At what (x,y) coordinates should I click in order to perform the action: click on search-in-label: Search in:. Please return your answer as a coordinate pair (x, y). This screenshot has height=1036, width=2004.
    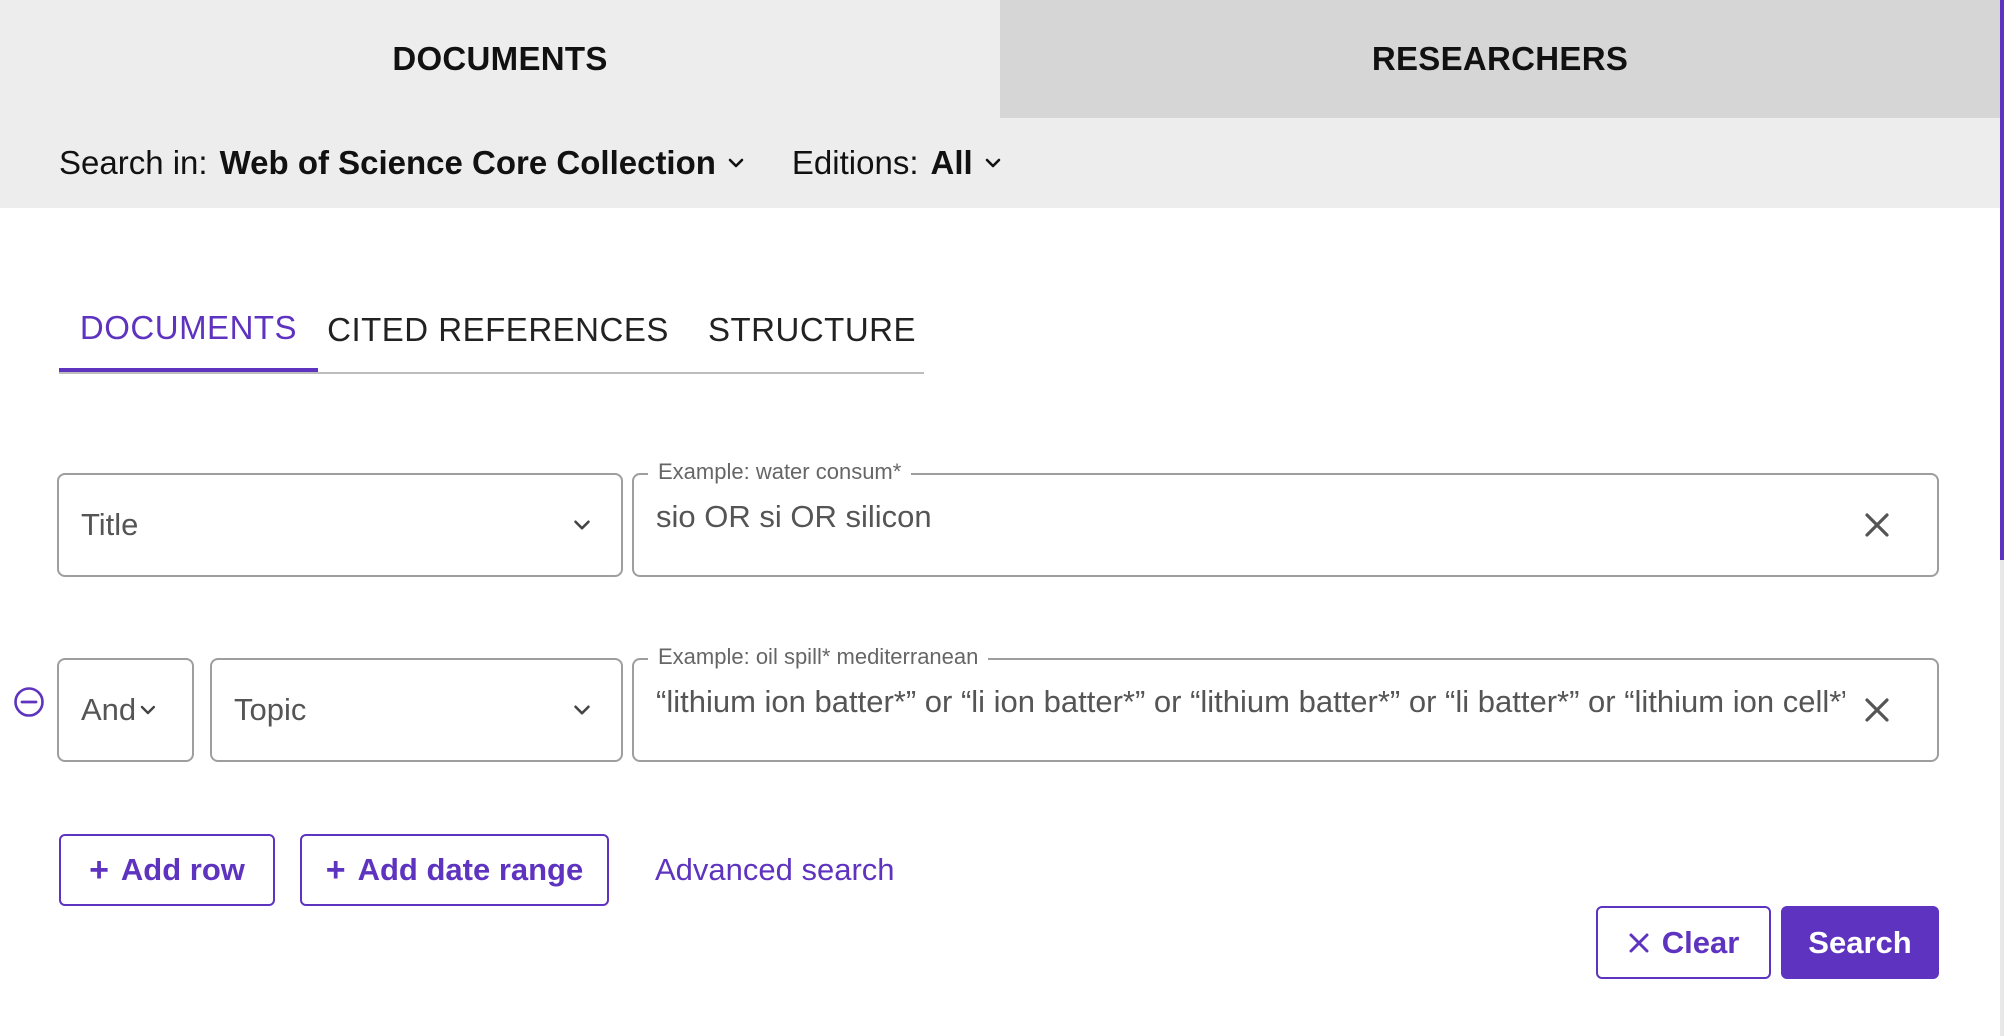
    Looking at the image, I should click on (133, 162).